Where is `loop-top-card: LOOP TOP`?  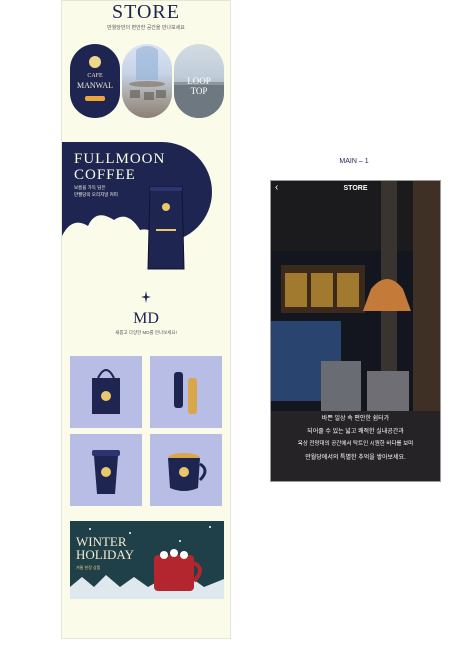
loop-top-card: LOOP TOP is located at coordinates (199, 81).